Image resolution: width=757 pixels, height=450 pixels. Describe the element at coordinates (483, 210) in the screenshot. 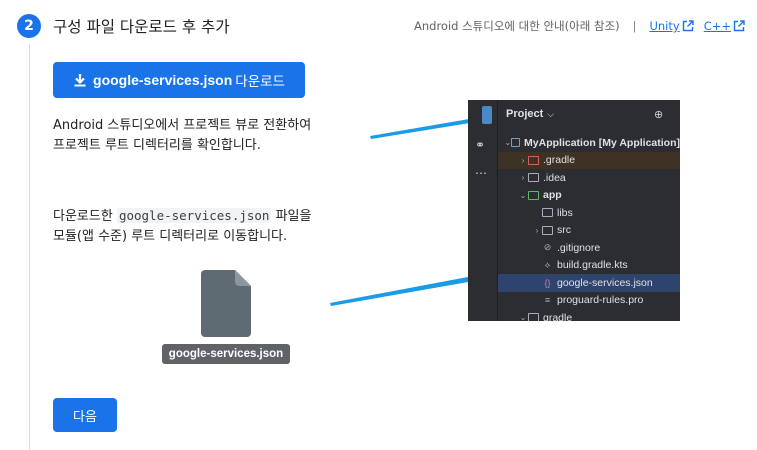

I see `ide-tool-strip: ⚭ ⋯` at that location.